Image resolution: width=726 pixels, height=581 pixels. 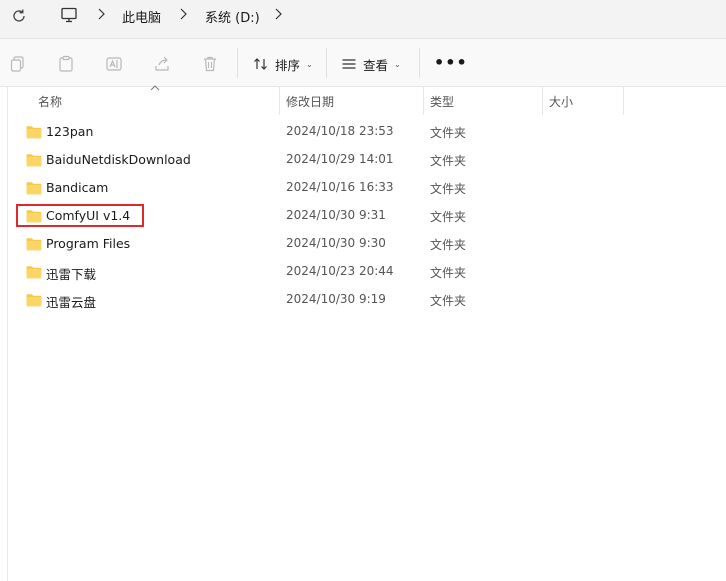 I want to click on column-header-name: 名称, so click(x=50, y=101).